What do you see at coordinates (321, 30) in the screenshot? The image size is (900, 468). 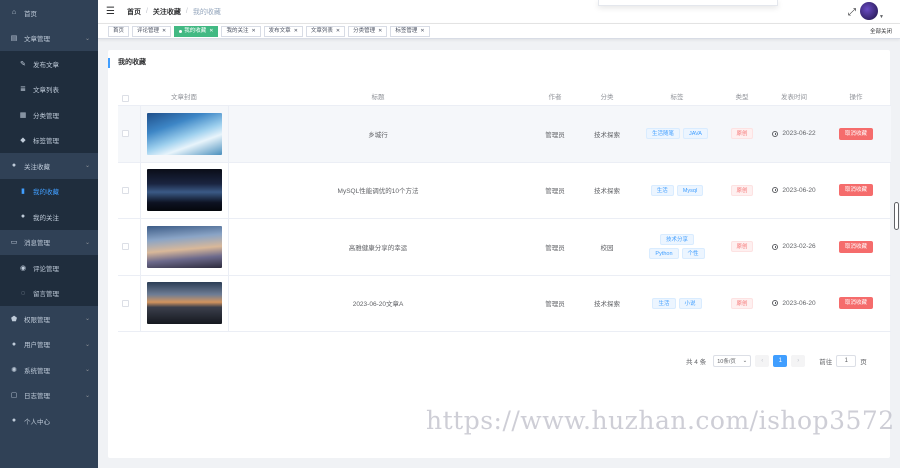 I see `tag-view-label: 文章列表` at bounding box center [321, 30].